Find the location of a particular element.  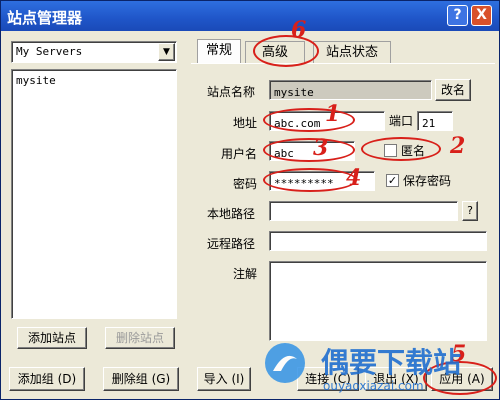

watermark: 偶要下载站 ouyaoxiazai.com is located at coordinates (381, 368).